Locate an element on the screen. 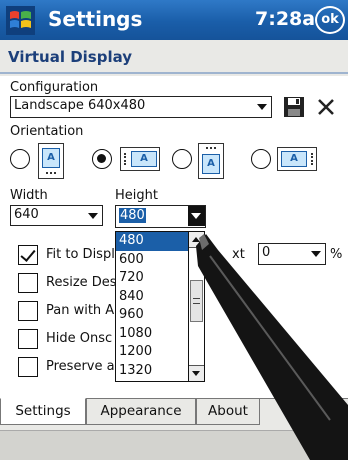 The height and width of the screenshot is (460, 348). orientation-radio-landscape-right is located at coordinates (102, 159).